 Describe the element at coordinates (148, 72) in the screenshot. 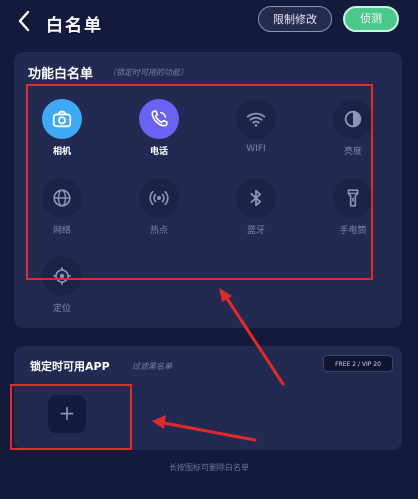

I see `function-whitelist-subtitle: （锁定时可用的功能）` at that location.